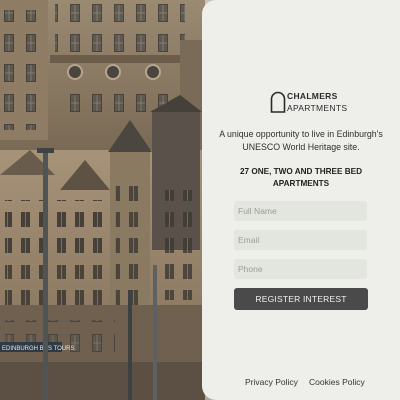  What do you see at coordinates (38, 349) in the screenshot?
I see `street-sign: EDINBURGH BUS TOURS` at bounding box center [38, 349].